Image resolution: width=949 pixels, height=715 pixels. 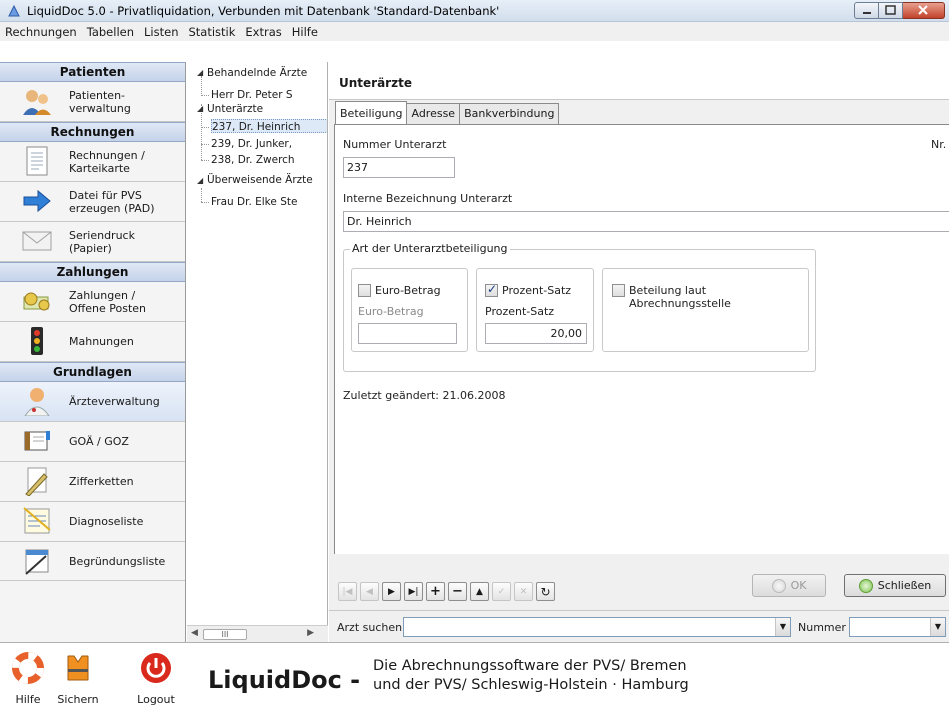 I want to click on hilfe-button: Hilfe, so click(x=28, y=679).